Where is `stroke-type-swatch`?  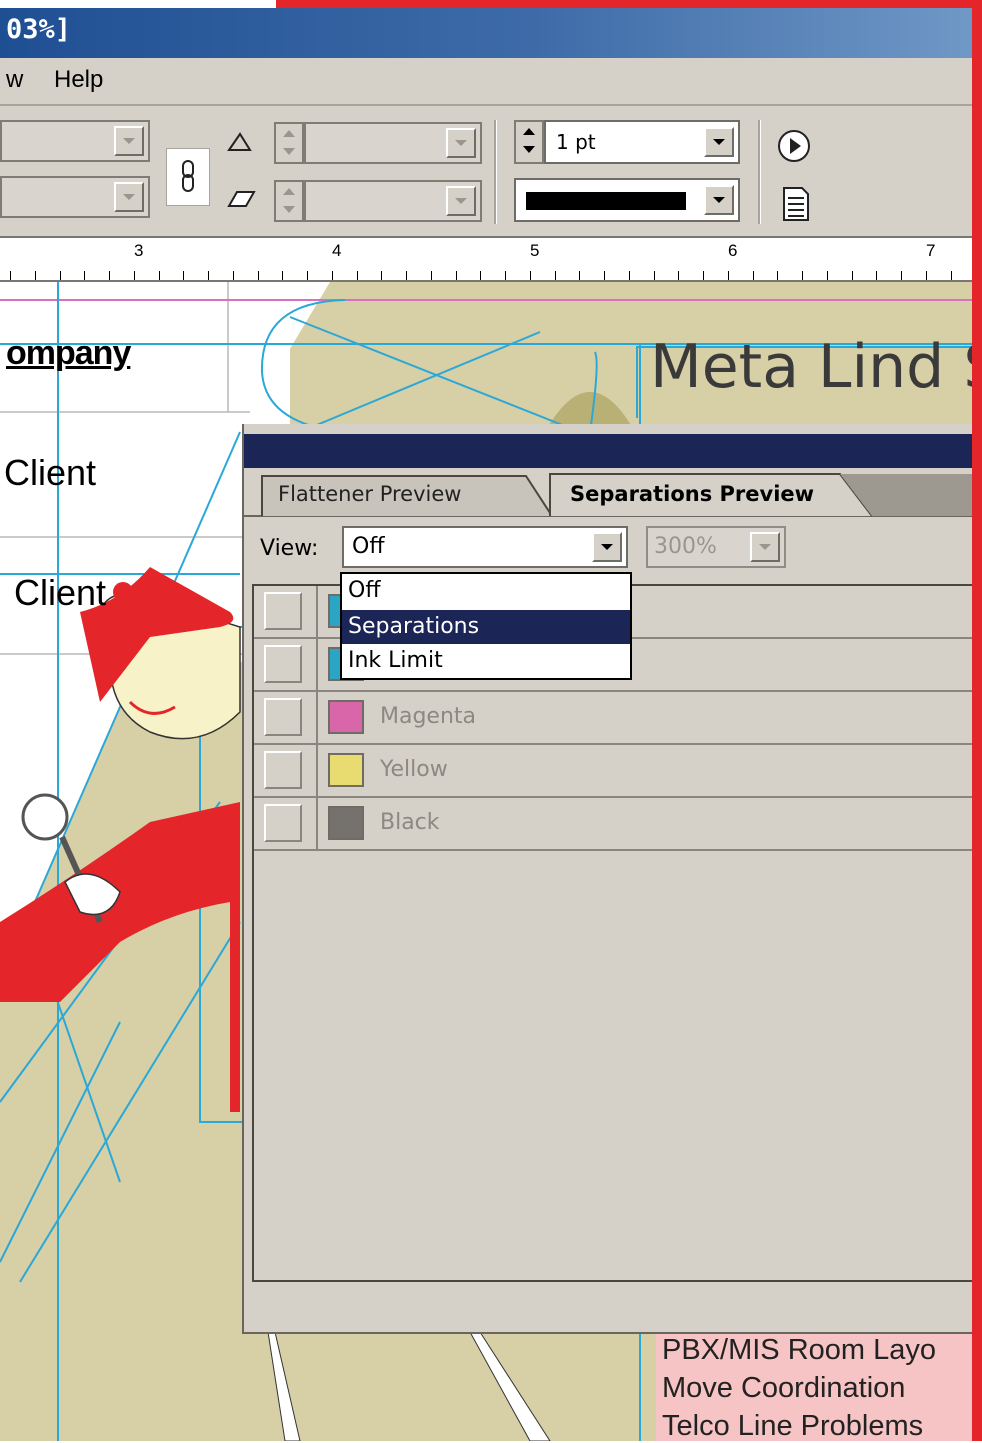 stroke-type-swatch is located at coordinates (606, 201).